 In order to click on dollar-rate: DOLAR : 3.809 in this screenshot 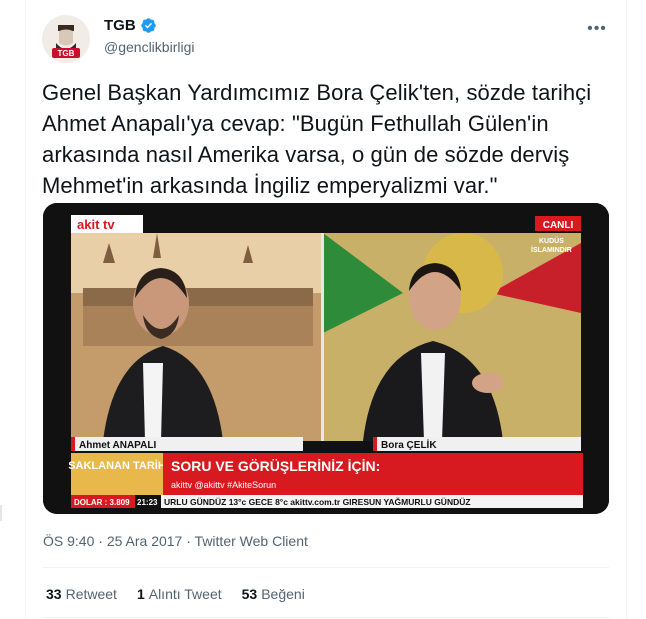, I will do `click(102, 502)`.